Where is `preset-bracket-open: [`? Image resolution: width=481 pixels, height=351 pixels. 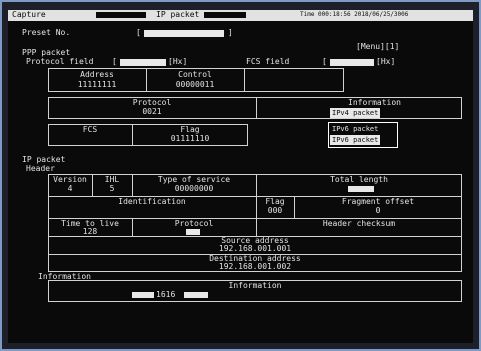 preset-bracket-open: [ is located at coordinates (138, 32).